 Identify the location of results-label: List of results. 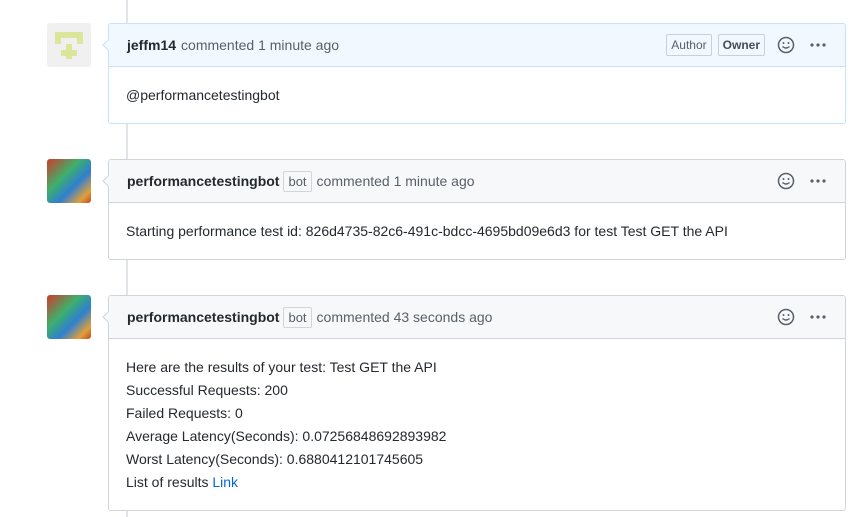
(167, 482).